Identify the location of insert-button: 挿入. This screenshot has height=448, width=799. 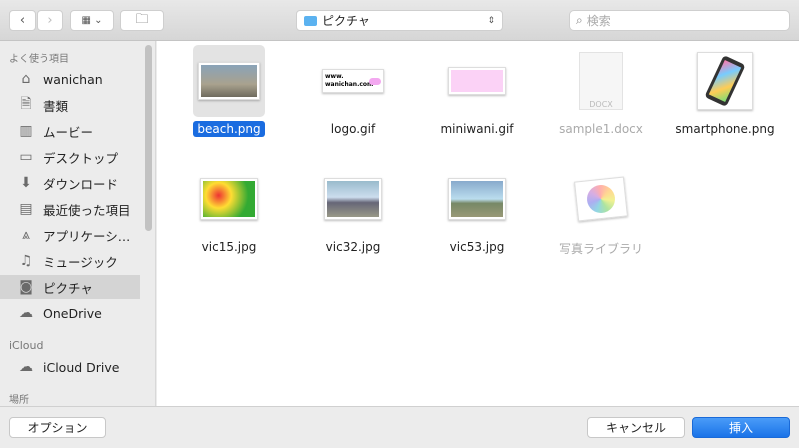
(741, 427).